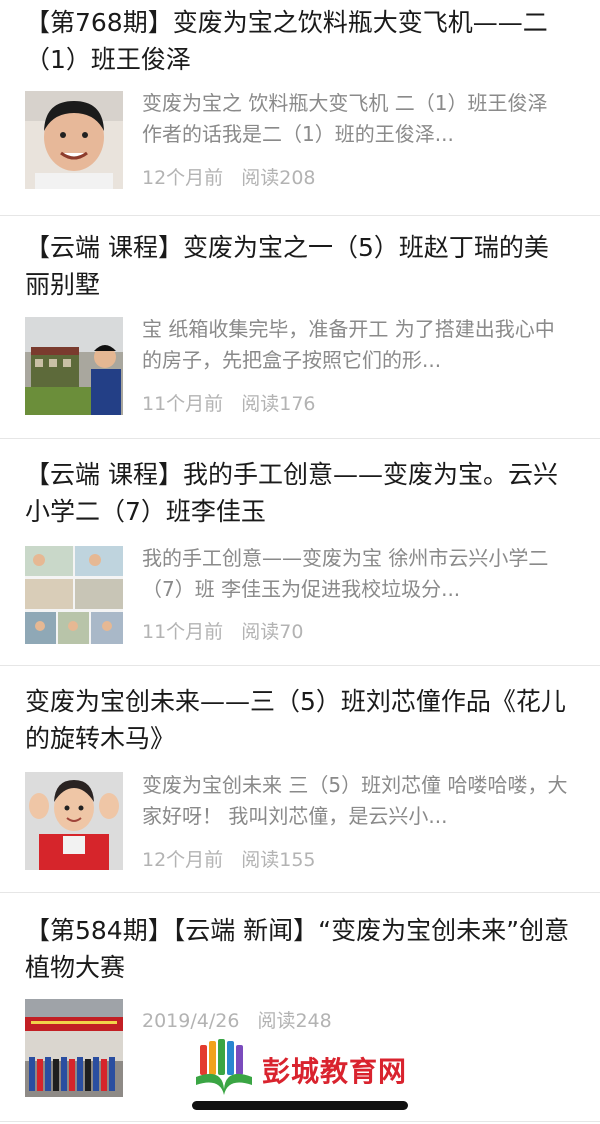 Image resolution: width=600 pixels, height=1124 pixels. I want to click on article-reads: 阅读176, so click(278, 404).